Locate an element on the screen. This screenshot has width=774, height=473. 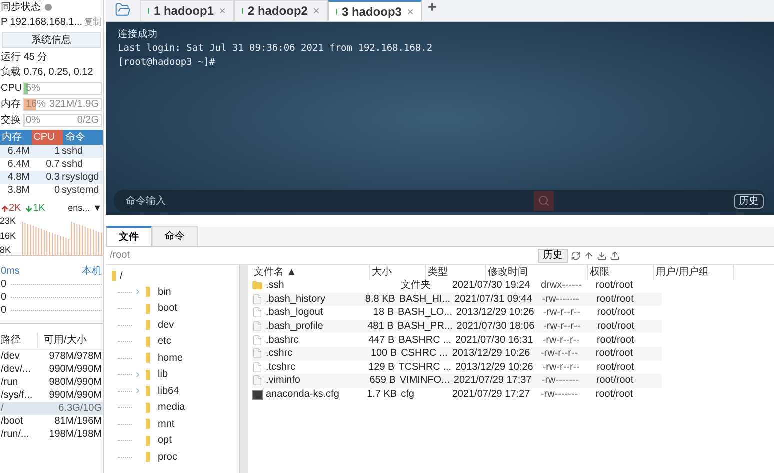
table-cell-text: 198M/198M is located at coordinates (75, 434).